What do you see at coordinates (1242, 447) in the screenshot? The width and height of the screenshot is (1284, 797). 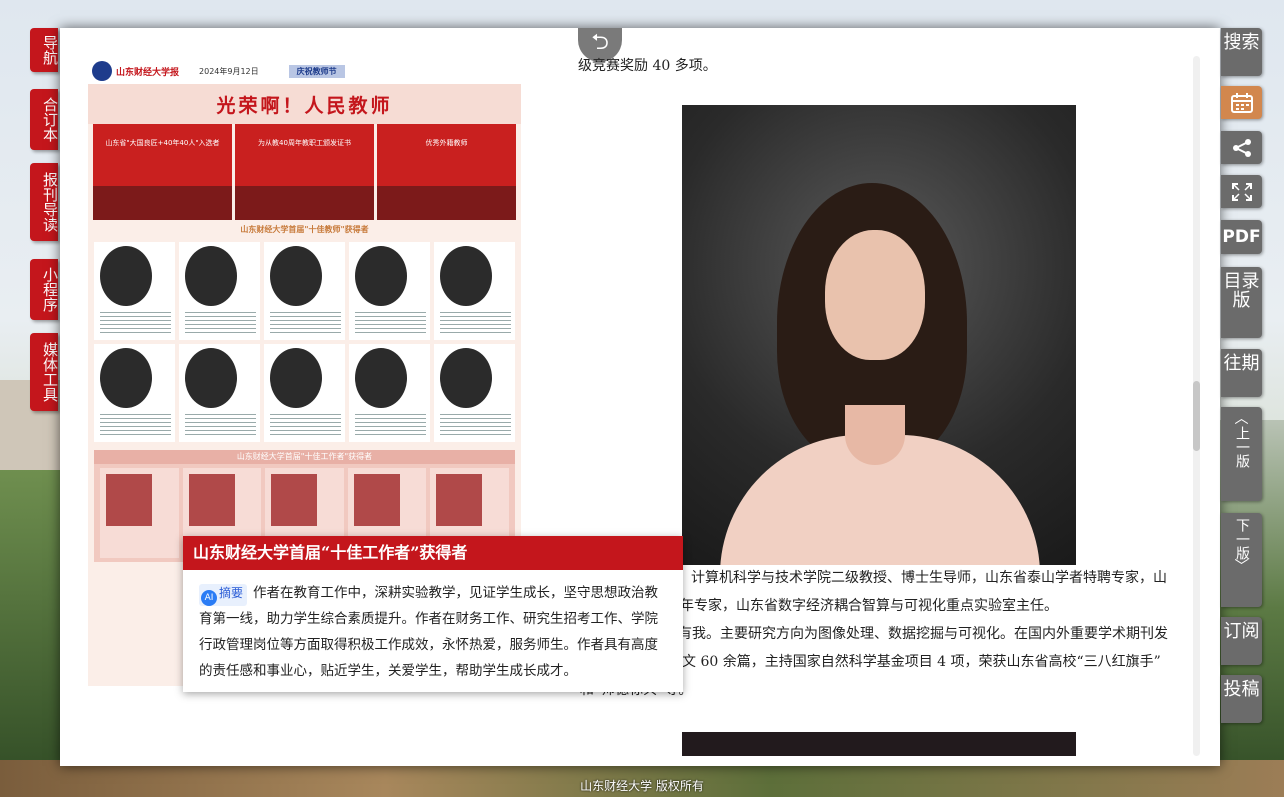 I see `prev-page-label: 上一版` at bounding box center [1242, 447].